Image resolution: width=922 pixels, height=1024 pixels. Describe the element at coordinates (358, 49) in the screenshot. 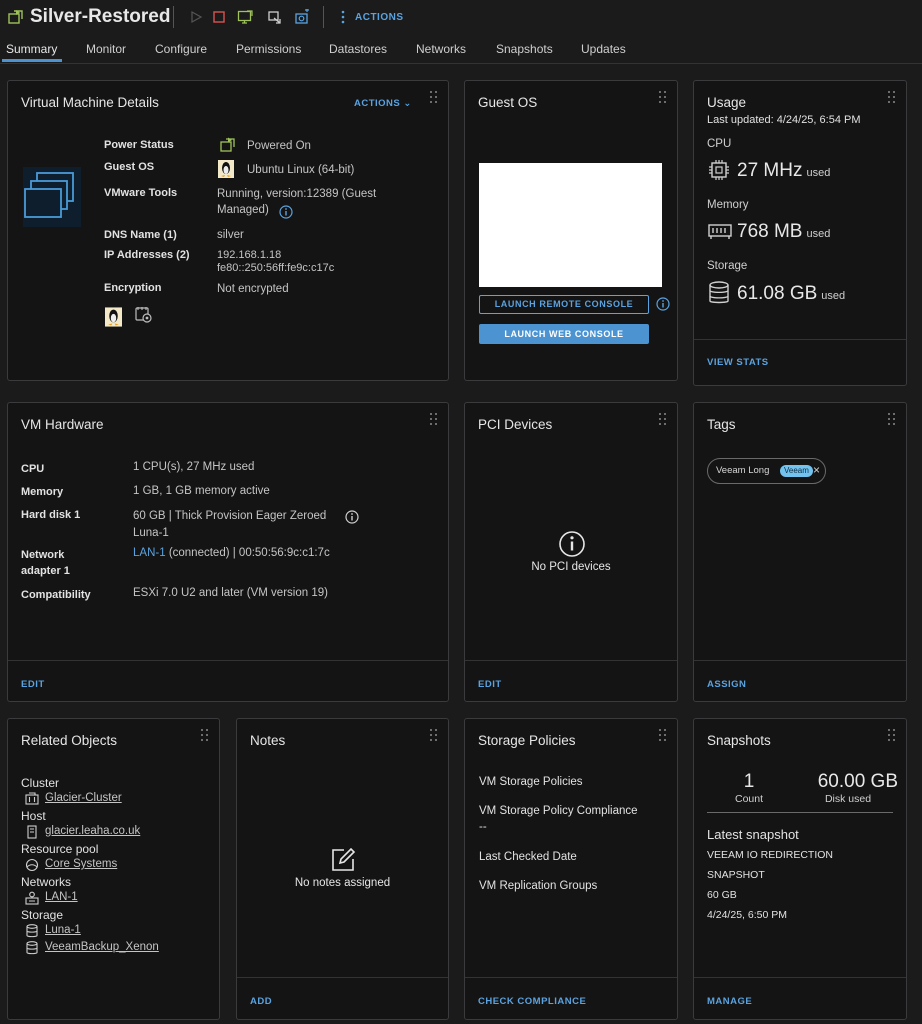

I see `tab-datastores: Datastores` at that location.